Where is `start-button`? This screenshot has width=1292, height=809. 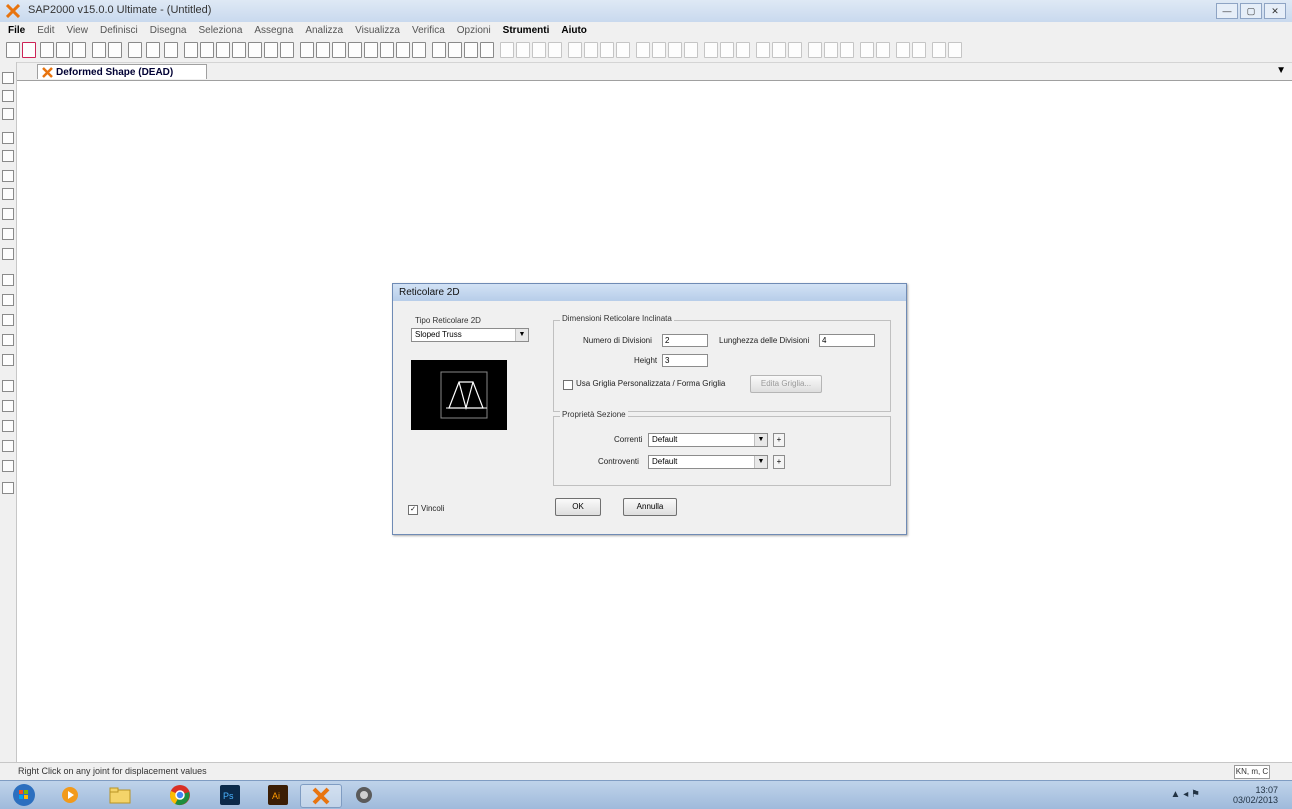
start-button is located at coordinates (24, 795).